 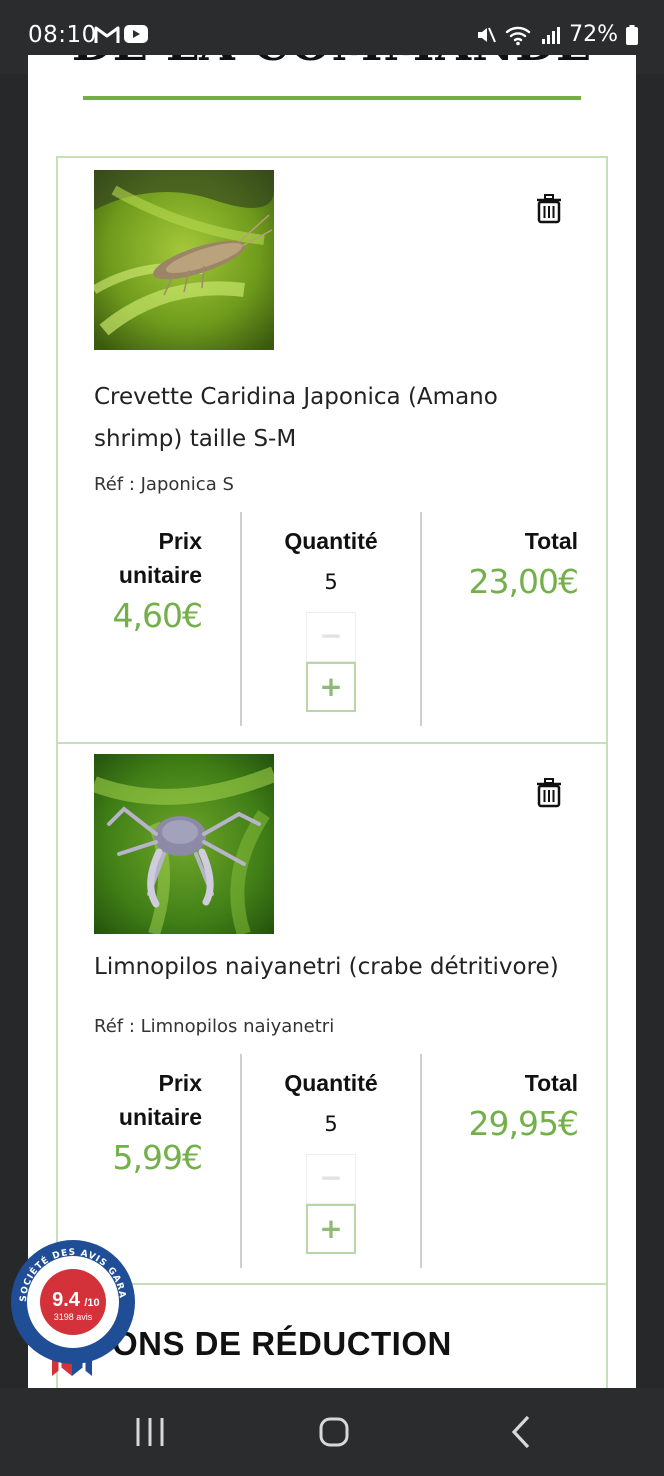 What do you see at coordinates (282, 1343) in the screenshot?
I see `coupons-heading: ONS DE RÉDUCTION` at bounding box center [282, 1343].